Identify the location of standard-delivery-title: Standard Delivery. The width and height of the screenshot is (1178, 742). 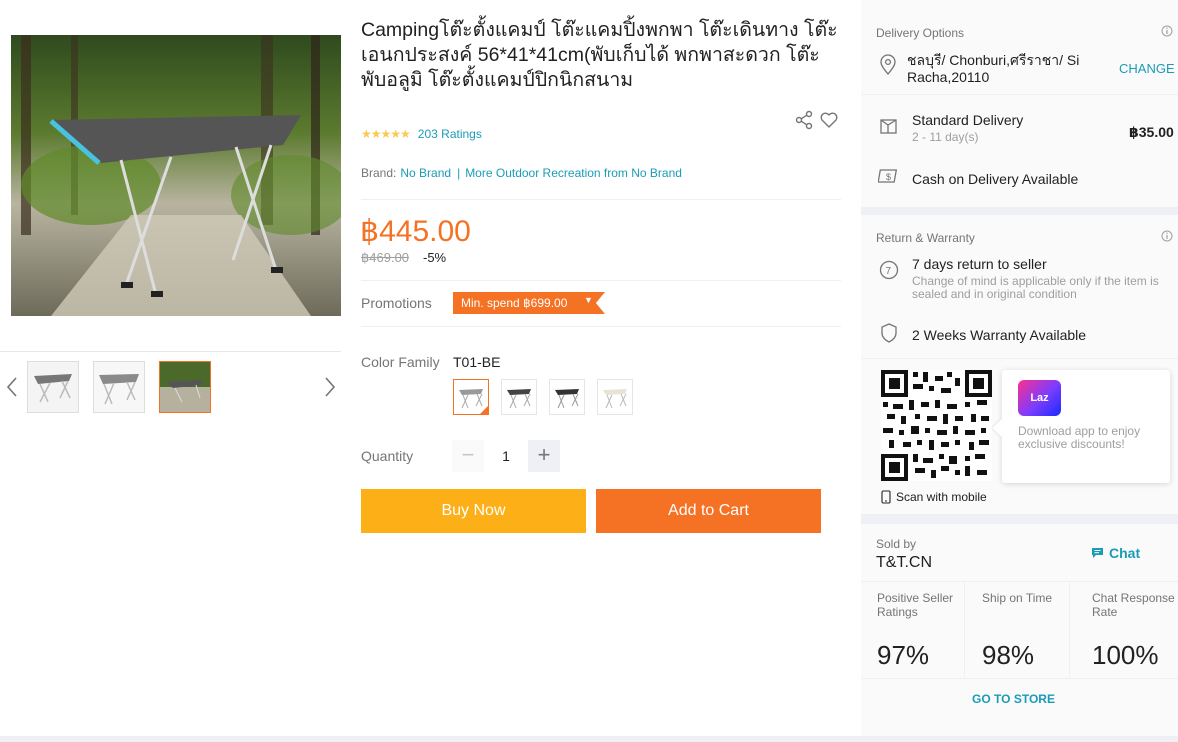
(968, 120).